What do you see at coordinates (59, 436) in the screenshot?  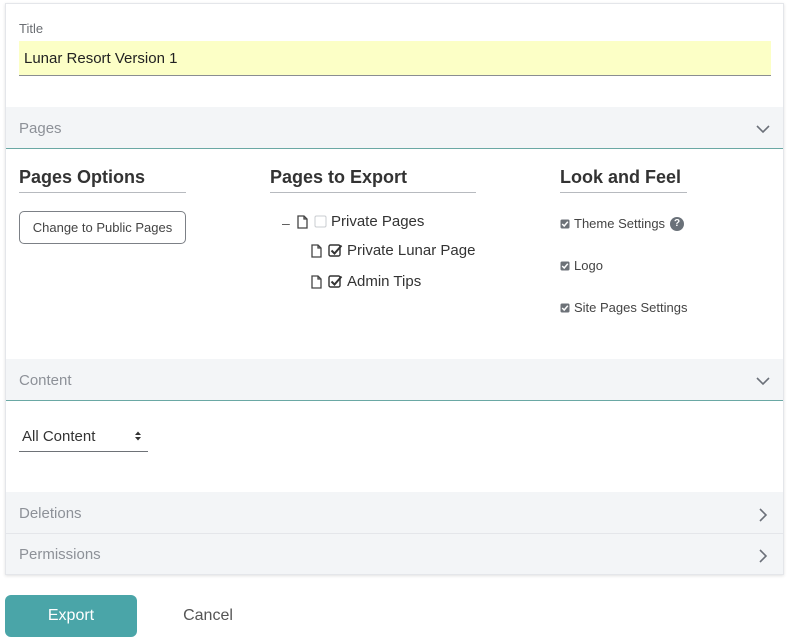 I see `content-select-value: All Content` at bounding box center [59, 436].